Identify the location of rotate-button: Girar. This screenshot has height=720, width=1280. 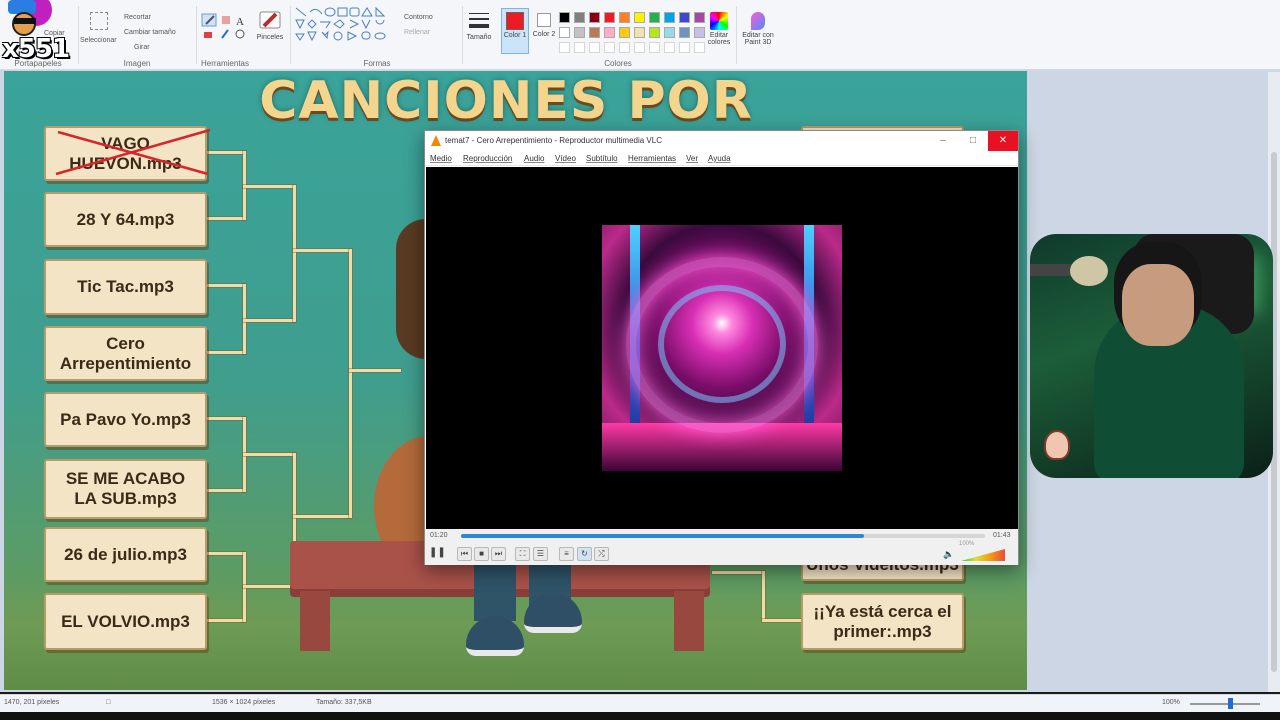
(142, 47).